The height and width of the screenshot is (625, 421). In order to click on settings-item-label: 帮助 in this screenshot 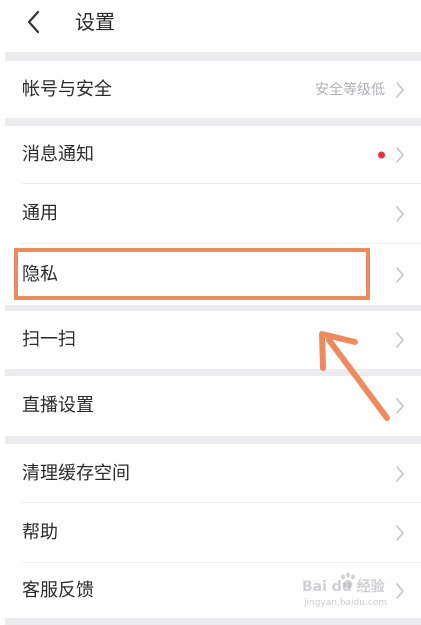, I will do `click(40, 532)`.